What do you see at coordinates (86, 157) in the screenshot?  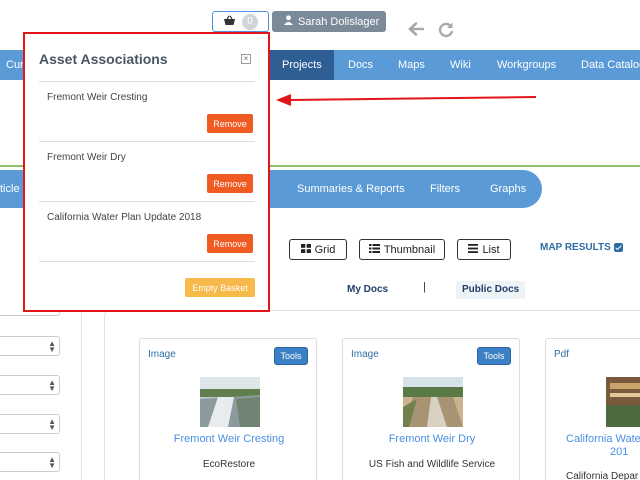 I see `association-name: Fremont Weir Dry` at bounding box center [86, 157].